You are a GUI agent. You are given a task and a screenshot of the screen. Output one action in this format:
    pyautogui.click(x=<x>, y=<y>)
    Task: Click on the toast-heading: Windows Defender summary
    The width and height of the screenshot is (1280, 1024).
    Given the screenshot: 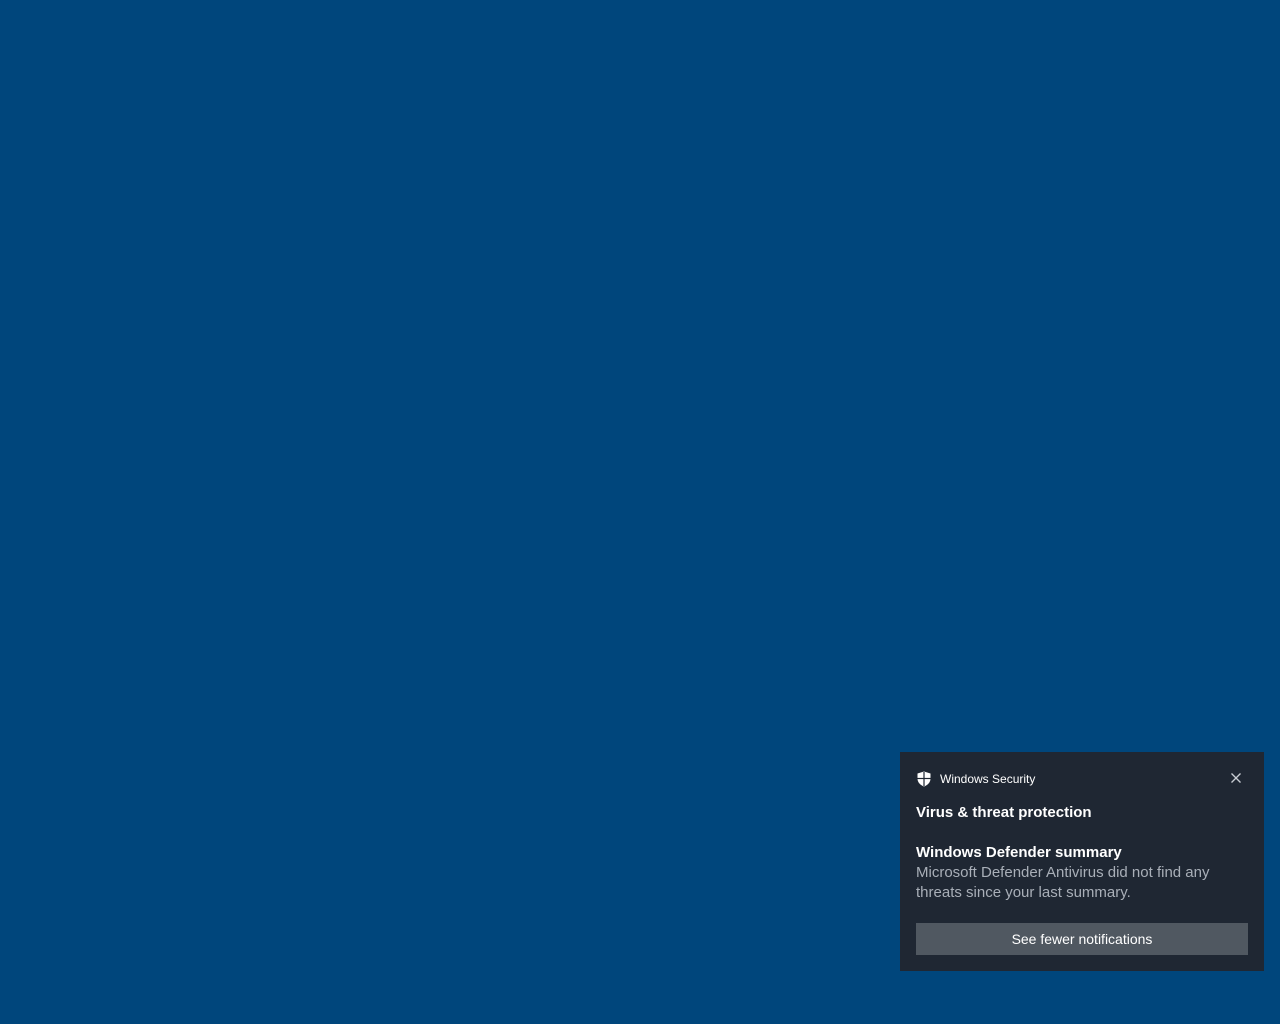 What is the action you would take?
    pyautogui.click(x=1019, y=852)
    